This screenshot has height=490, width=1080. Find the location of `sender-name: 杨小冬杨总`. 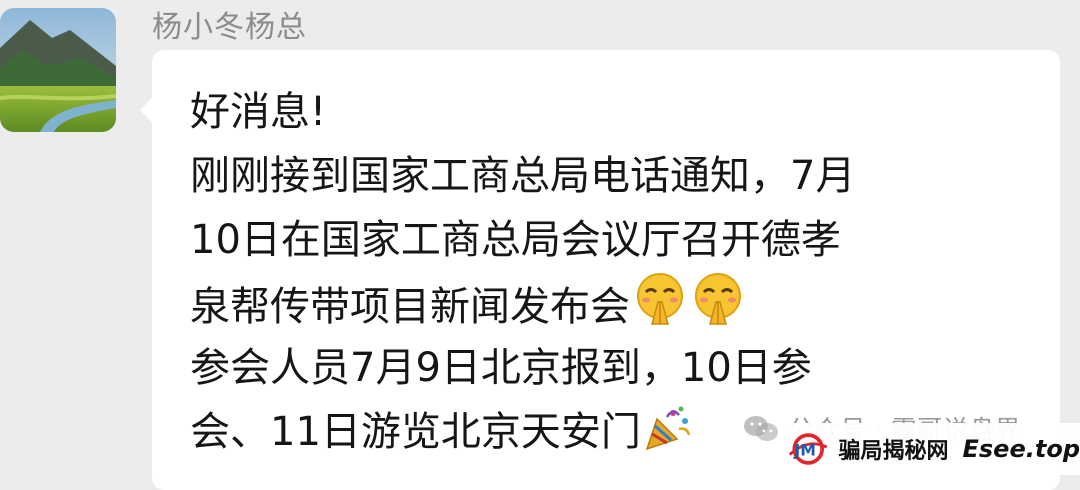

sender-name: 杨小冬杨总 is located at coordinates (229, 24).